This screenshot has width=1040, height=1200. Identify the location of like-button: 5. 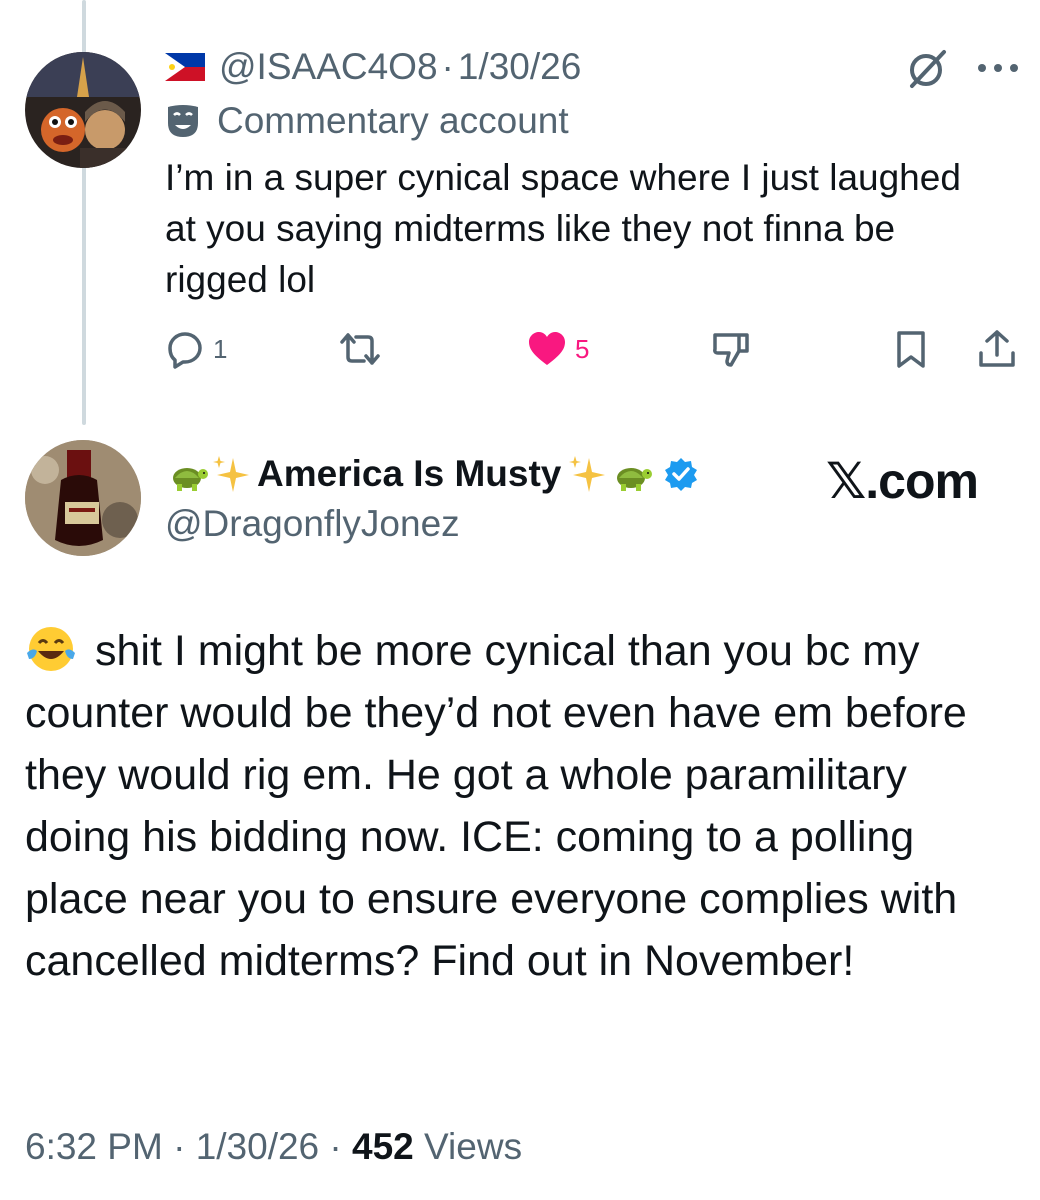
(558, 349).